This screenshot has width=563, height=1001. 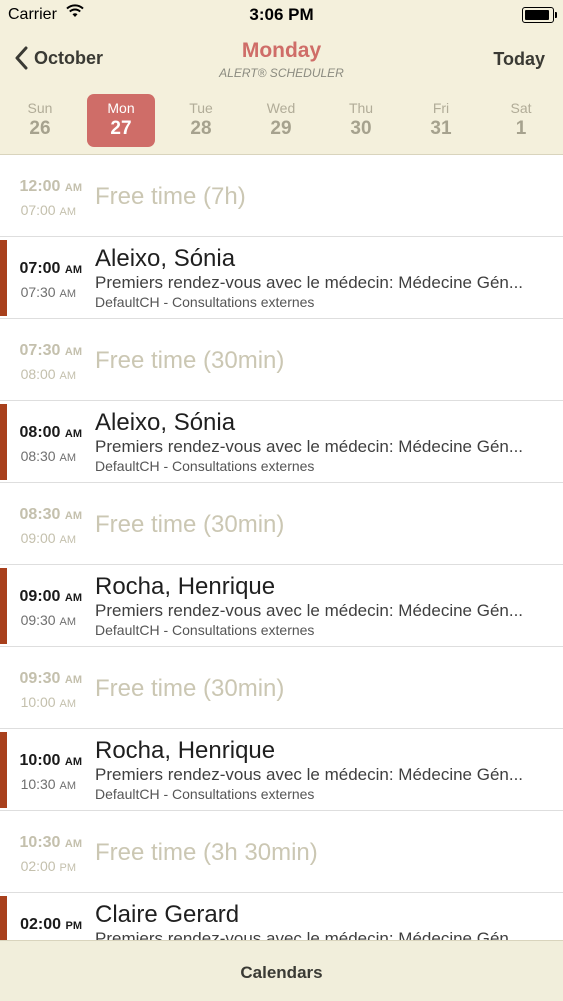 What do you see at coordinates (281, 73) in the screenshot?
I see `app-subtitle: ALERT® SCHEDULER` at bounding box center [281, 73].